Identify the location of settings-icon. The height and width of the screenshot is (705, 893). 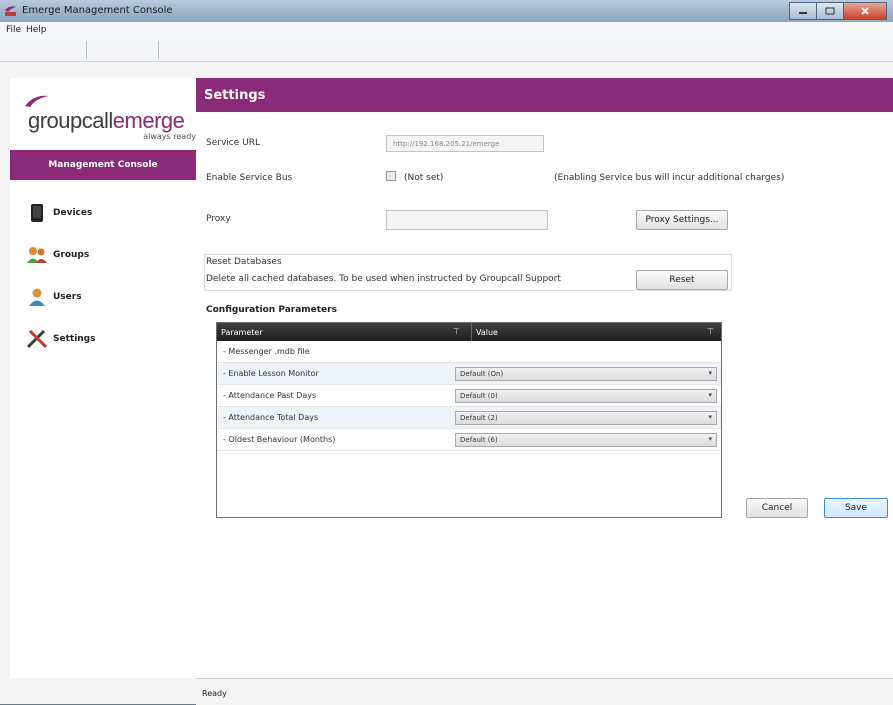
(37, 339).